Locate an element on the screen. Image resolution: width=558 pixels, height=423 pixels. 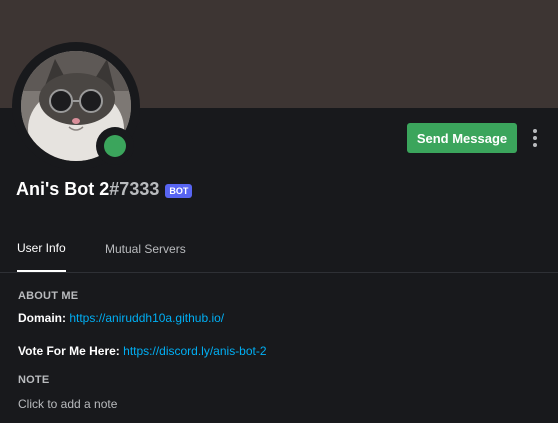
online-status-icon is located at coordinates (115, 146).